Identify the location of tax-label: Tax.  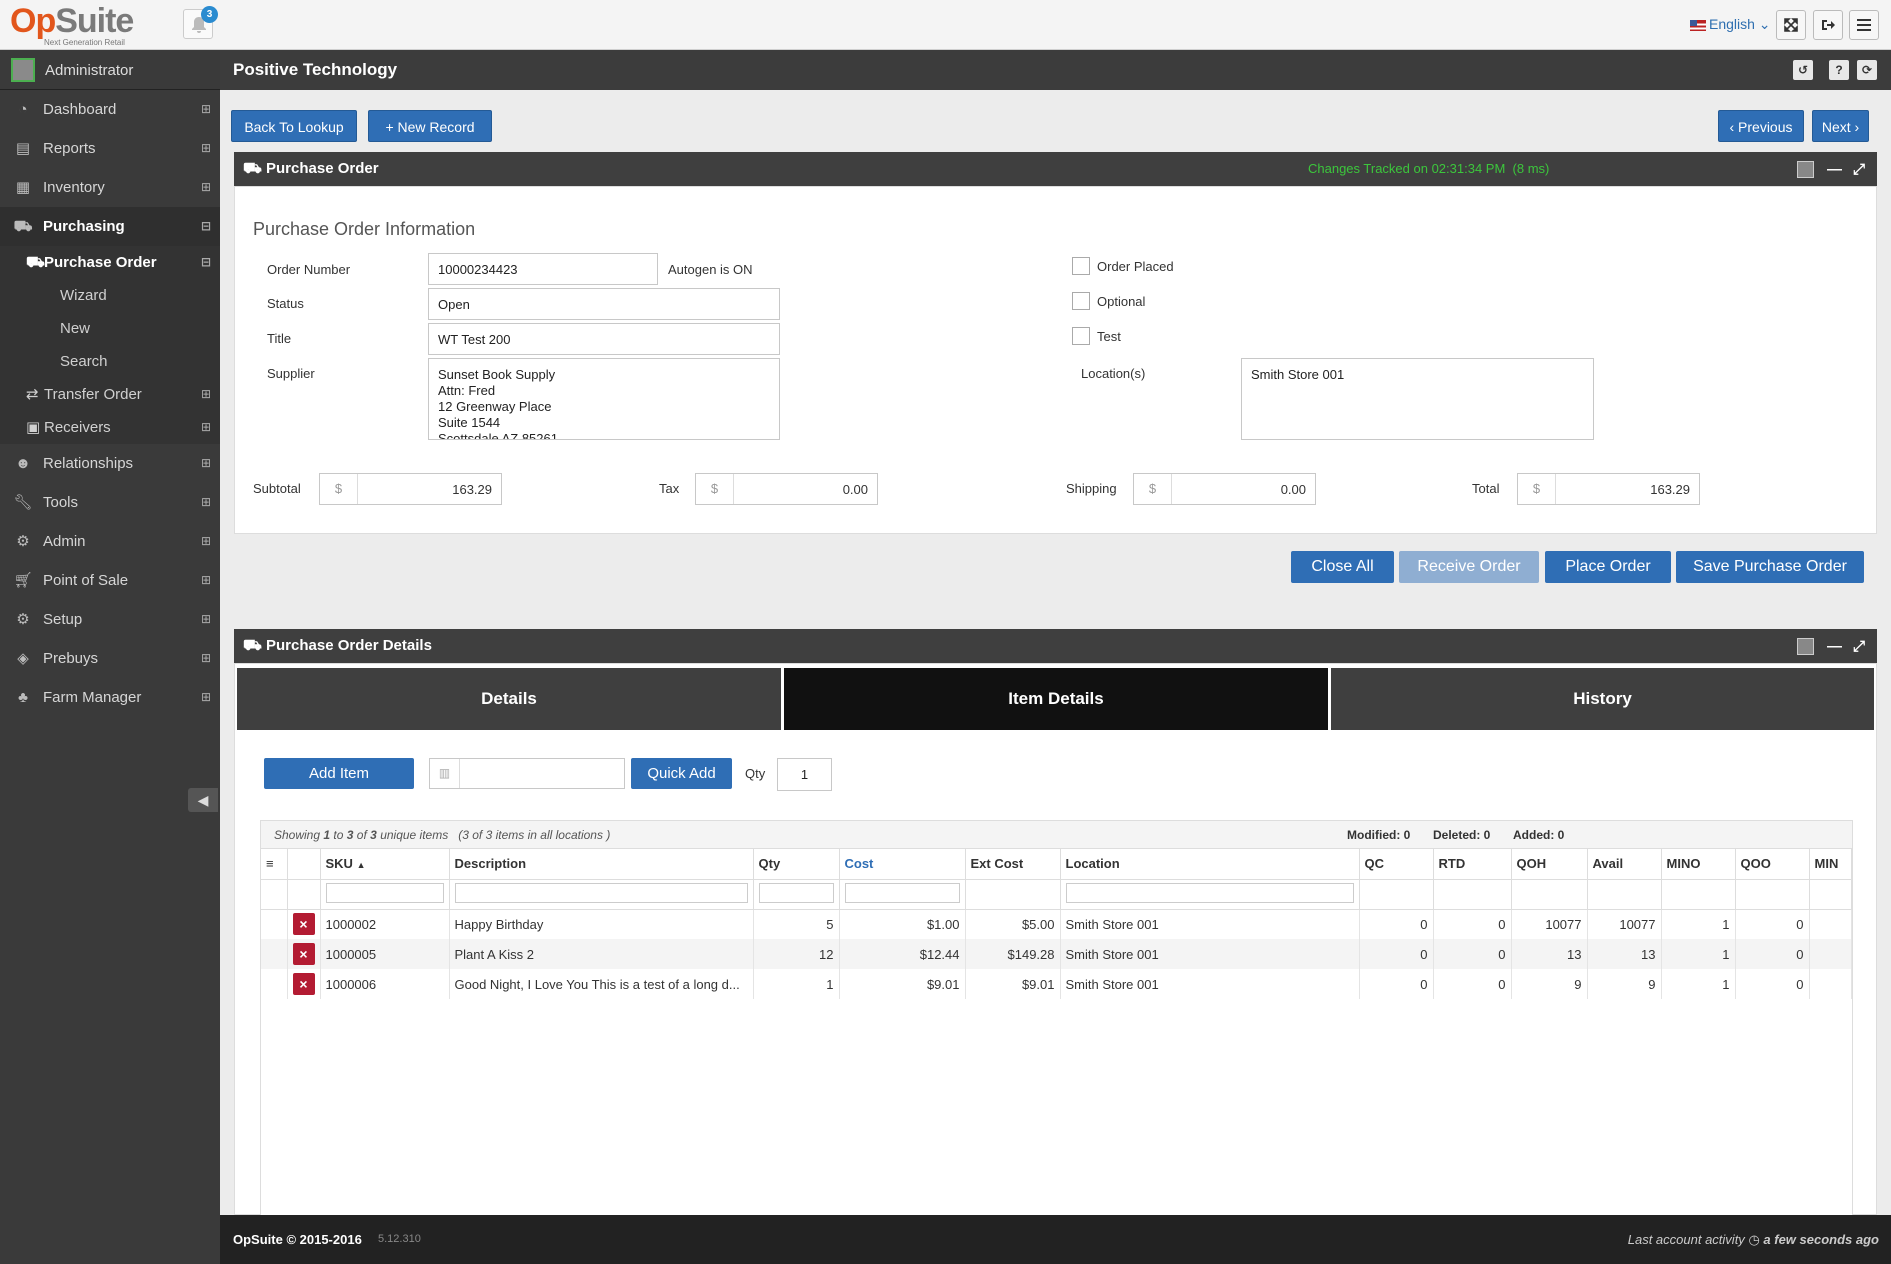
(669, 488).